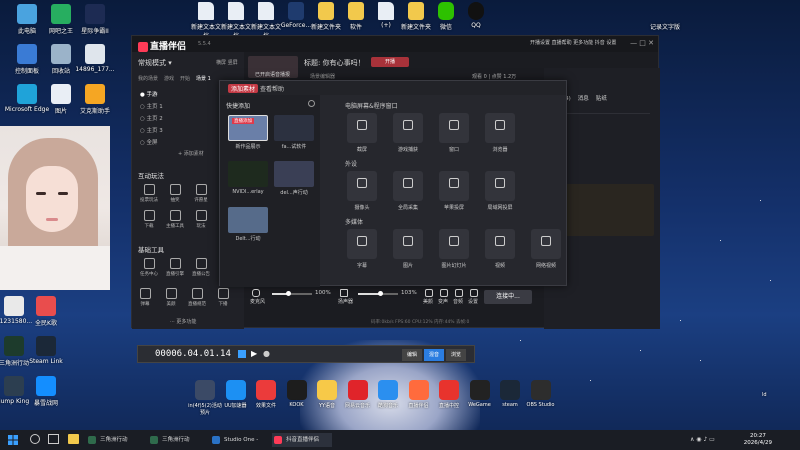 Image resolution: width=800 pixels, height=450 pixels. I want to click on stream-edit-button: 开播, so click(390, 62).